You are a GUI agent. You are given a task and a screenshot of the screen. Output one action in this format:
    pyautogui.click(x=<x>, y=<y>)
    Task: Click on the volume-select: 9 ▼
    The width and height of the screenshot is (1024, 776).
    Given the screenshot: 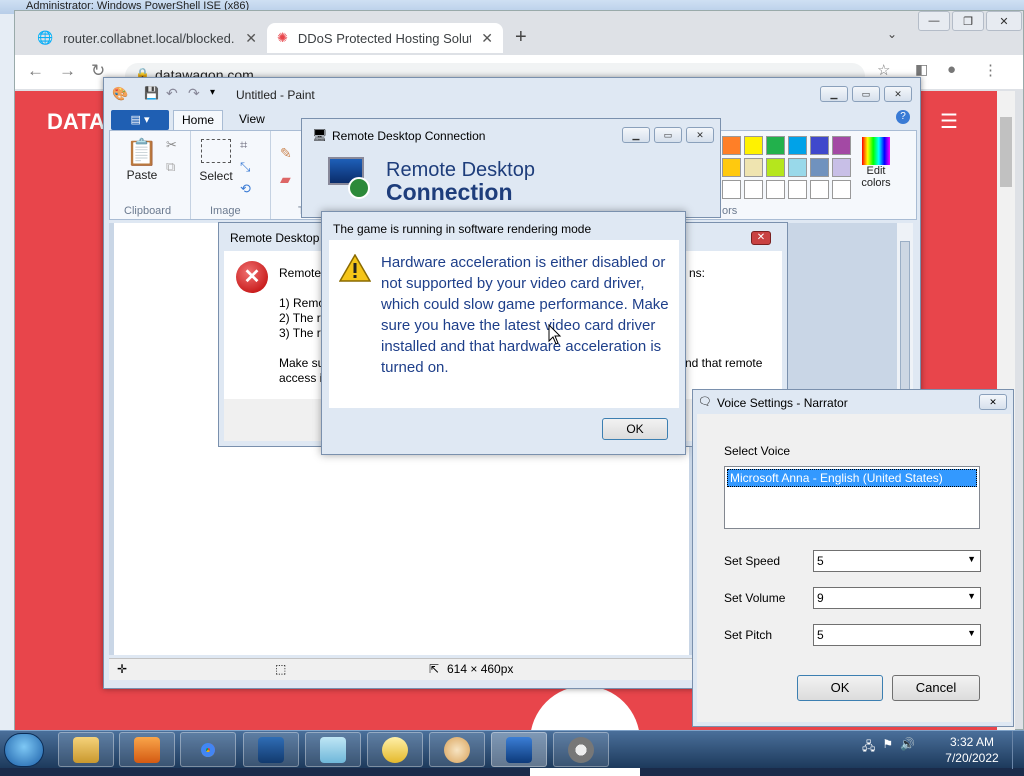 What is the action you would take?
    pyautogui.click(x=897, y=598)
    